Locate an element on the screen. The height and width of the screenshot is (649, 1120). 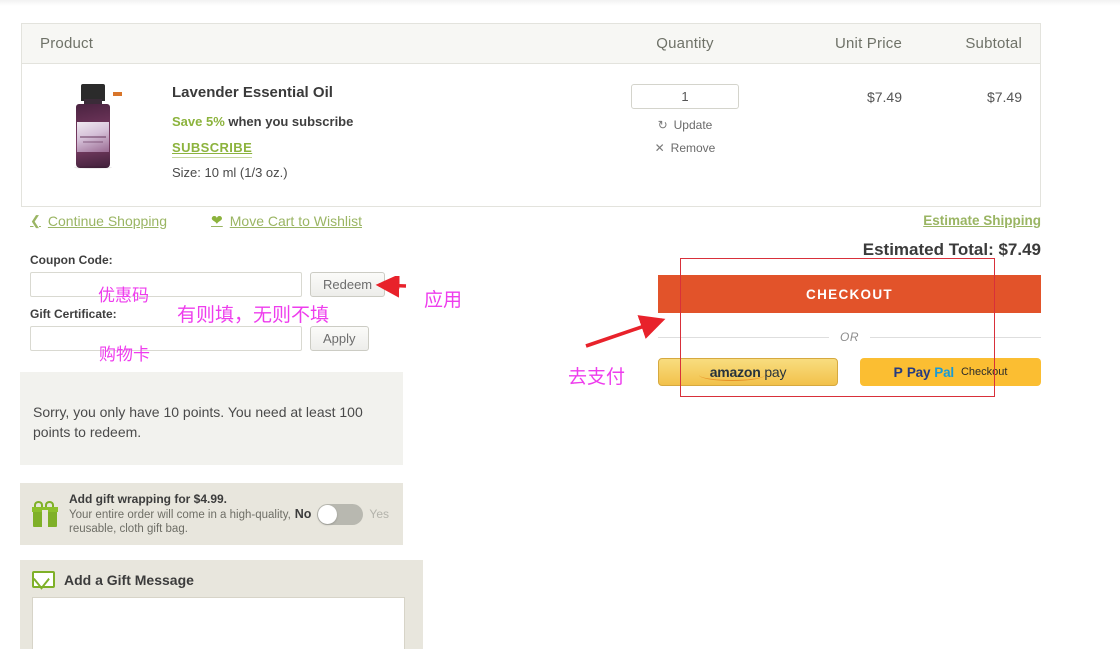
move-cart-to-wishlist-link: ❤ Move Cart to Wishlist is located at coordinates (286, 220).